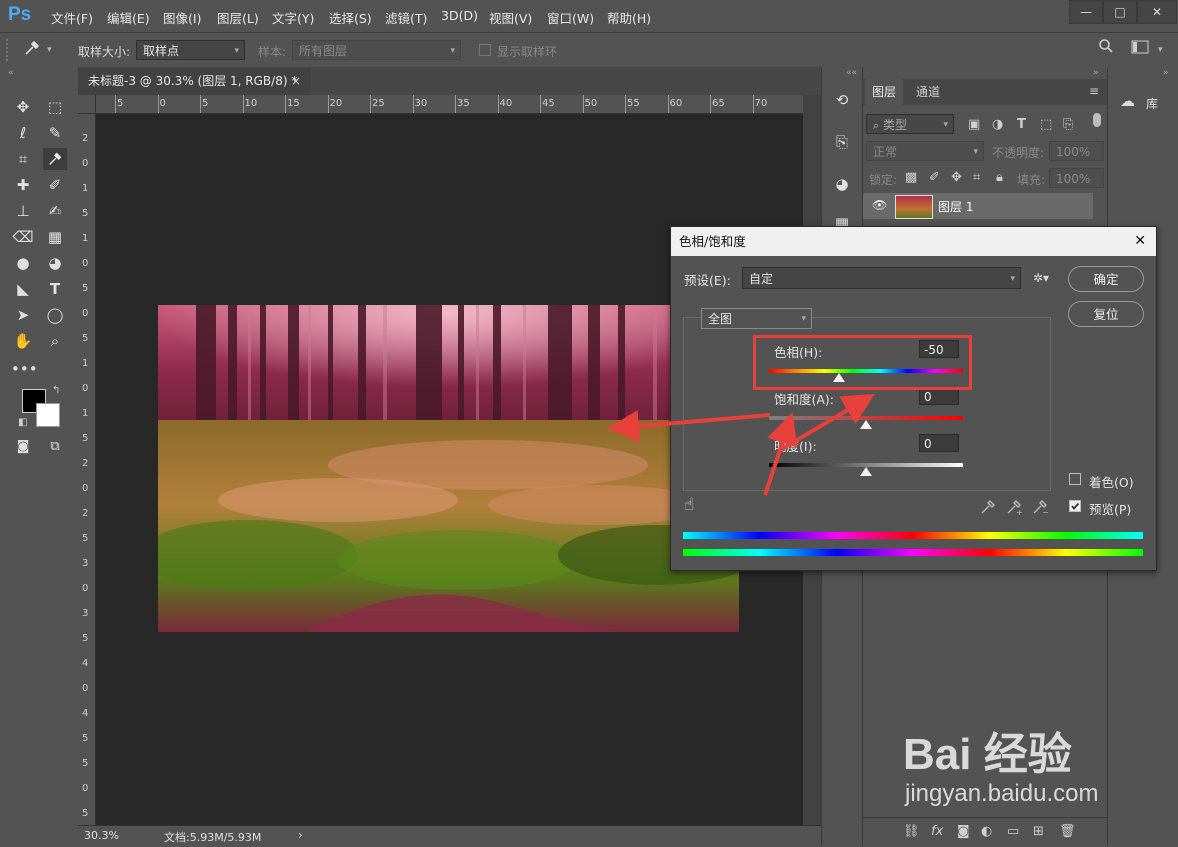 This screenshot has height=847, width=1178. Describe the element at coordinates (11, 73) in the screenshot. I see `collapse-toolbar-icon: «` at that location.